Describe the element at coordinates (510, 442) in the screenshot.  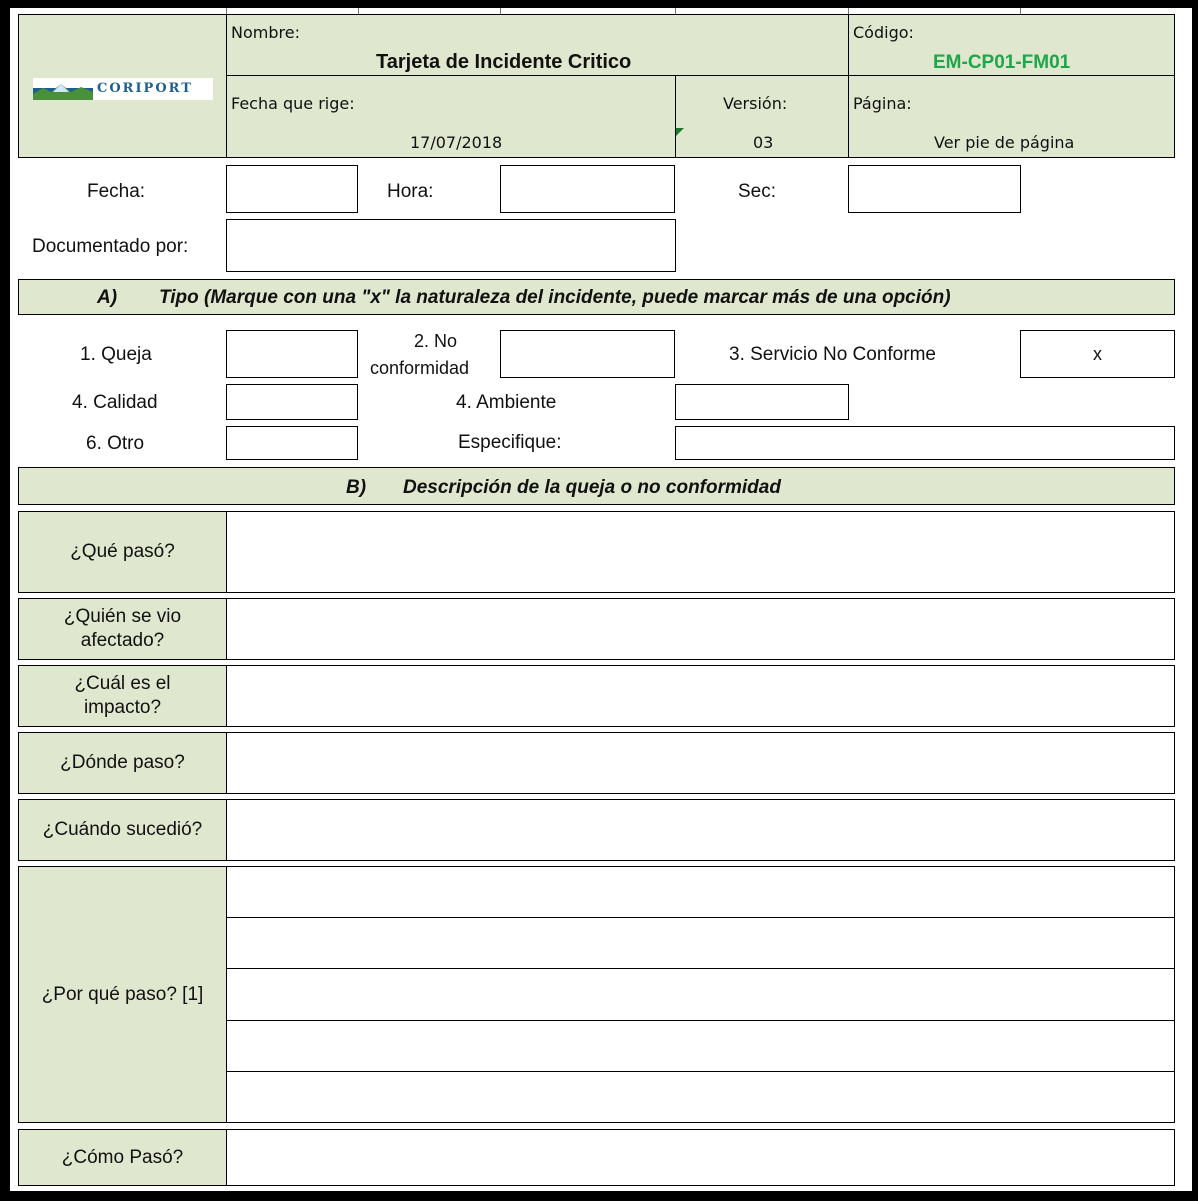
I see `especifique-label: Especifique:` at that location.